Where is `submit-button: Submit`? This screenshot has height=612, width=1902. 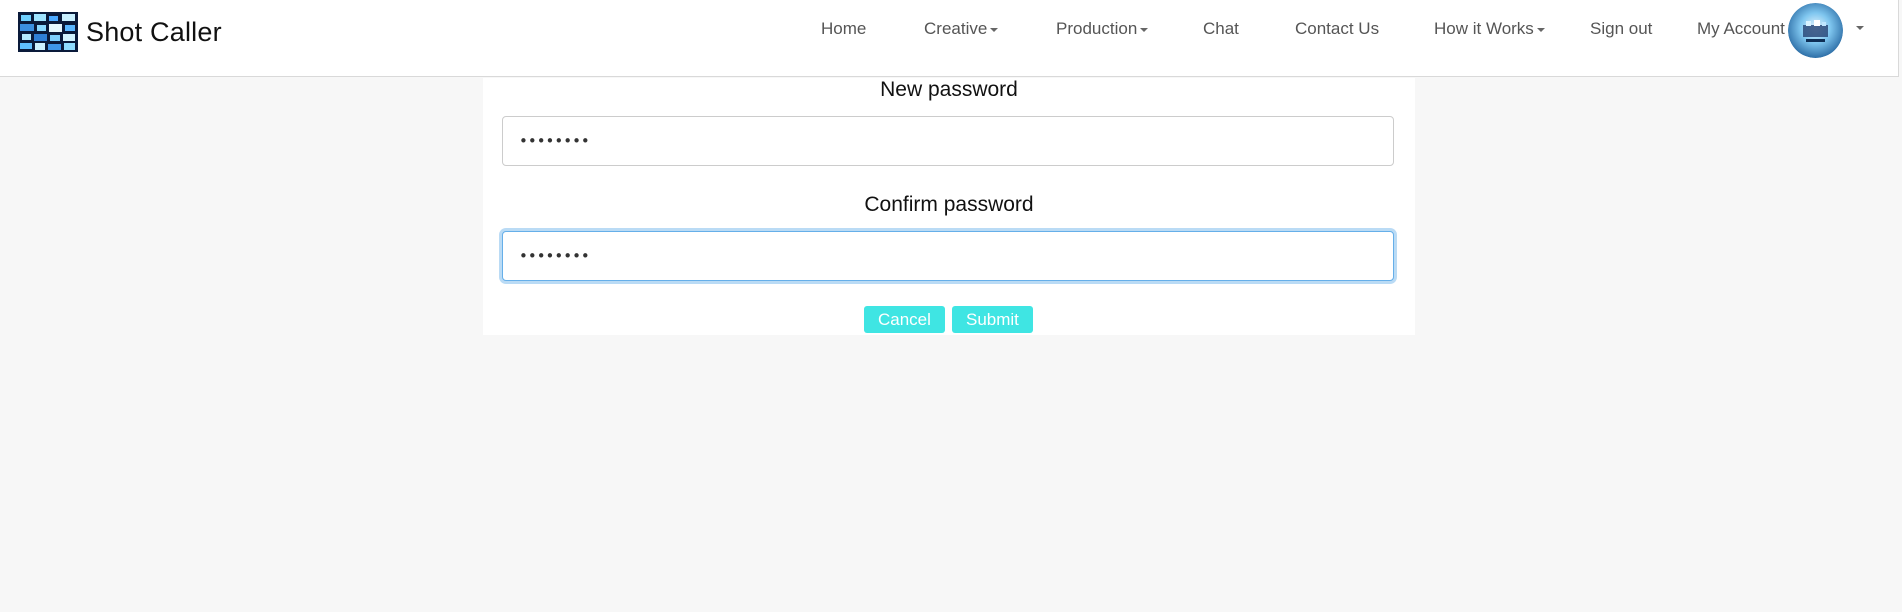
submit-button: Submit is located at coordinates (992, 319).